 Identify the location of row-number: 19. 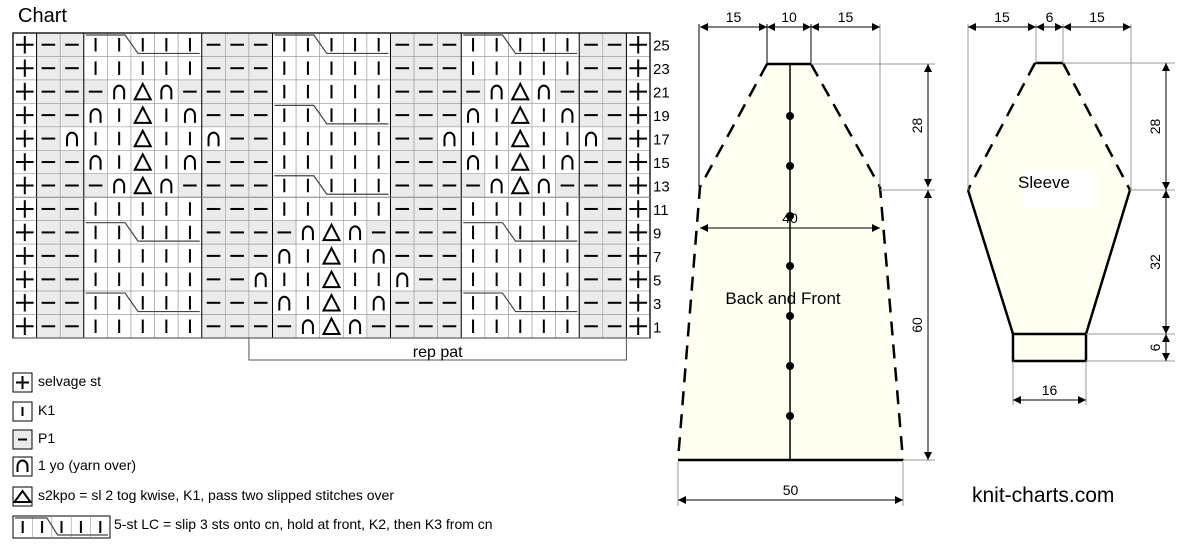
(661, 116).